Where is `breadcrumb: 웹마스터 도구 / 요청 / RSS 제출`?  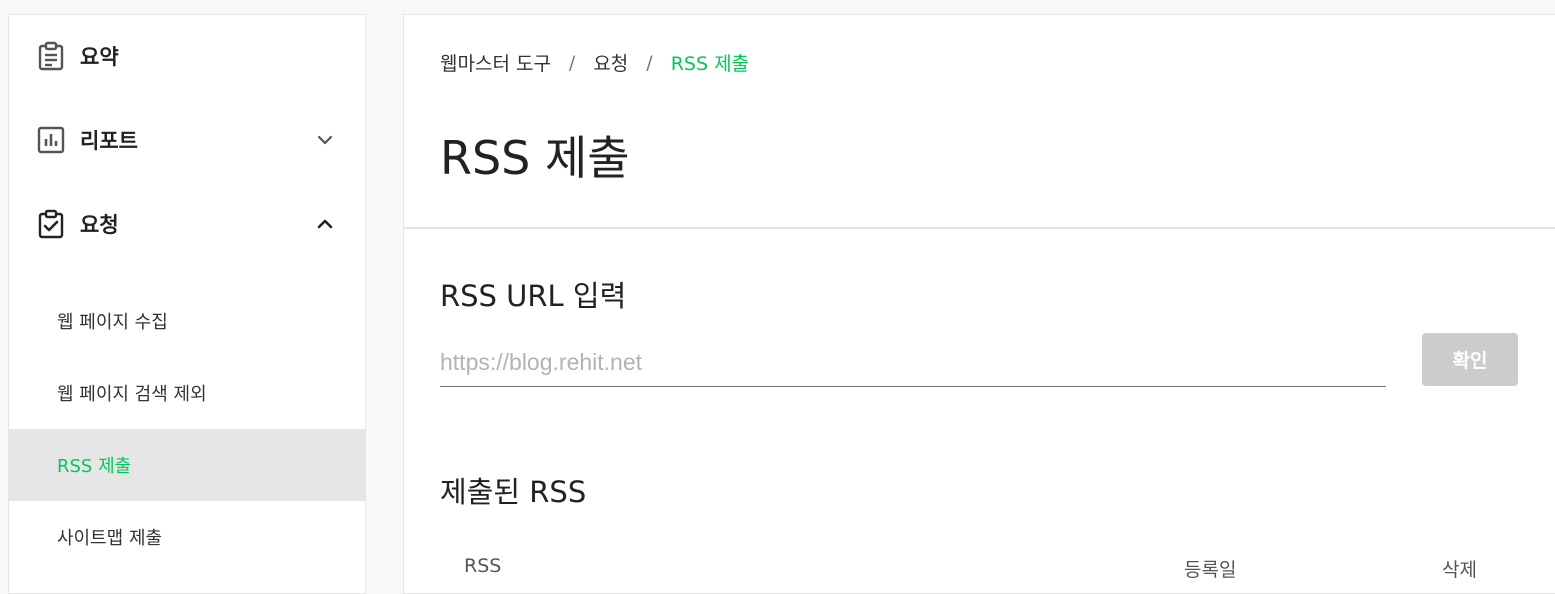 breadcrumb: 웹마스터 도구 / 요청 / RSS 제출 is located at coordinates (594, 62).